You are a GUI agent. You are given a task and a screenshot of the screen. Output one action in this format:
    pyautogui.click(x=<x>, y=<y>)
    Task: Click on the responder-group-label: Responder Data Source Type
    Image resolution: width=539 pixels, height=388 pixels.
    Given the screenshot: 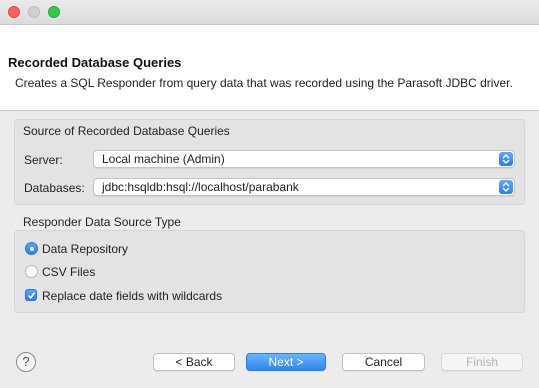 What is the action you would take?
    pyautogui.click(x=102, y=222)
    